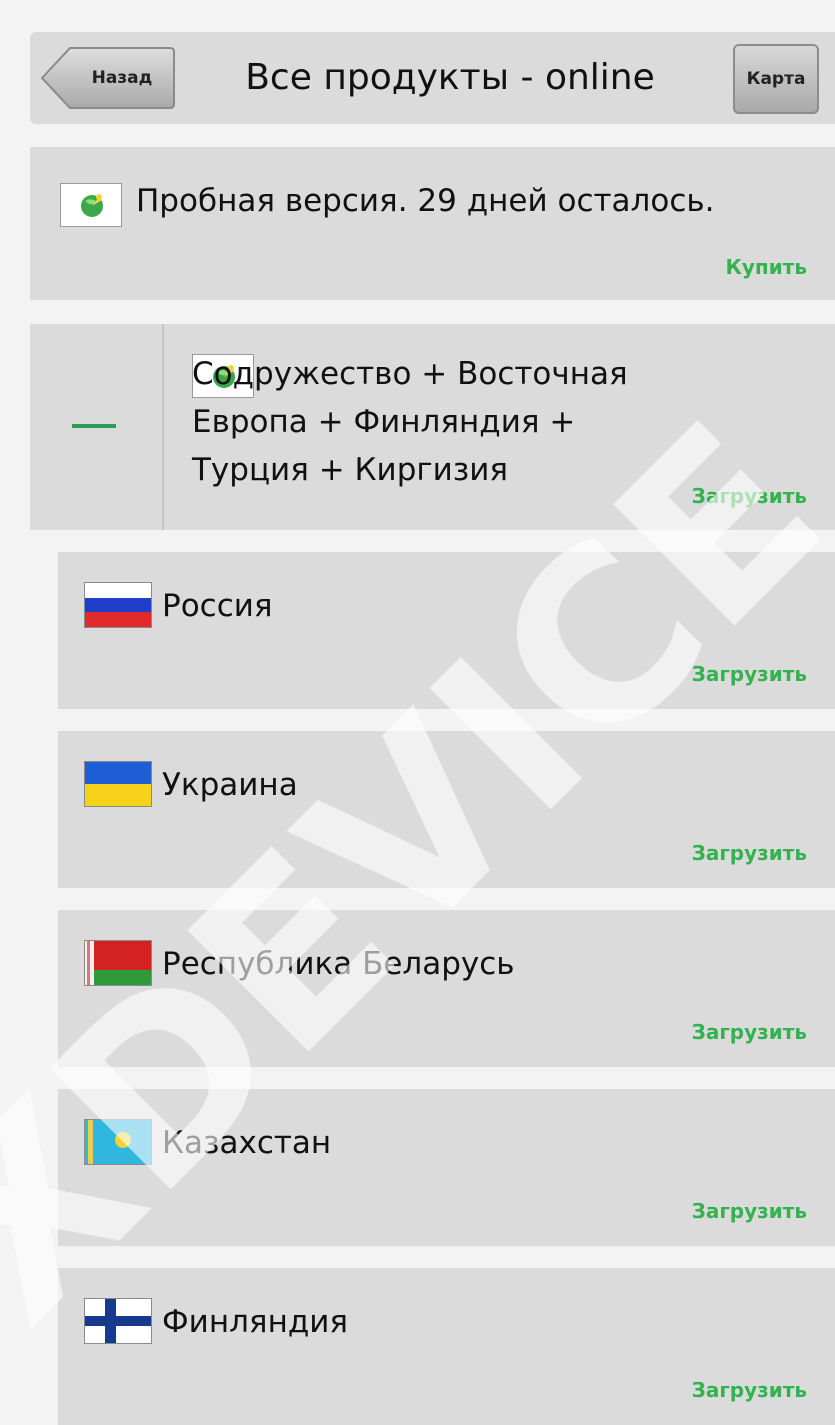  What do you see at coordinates (432, 223) in the screenshot?
I see `trial-panel: Пробная версия. 29 дней осталось. Купить` at bounding box center [432, 223].